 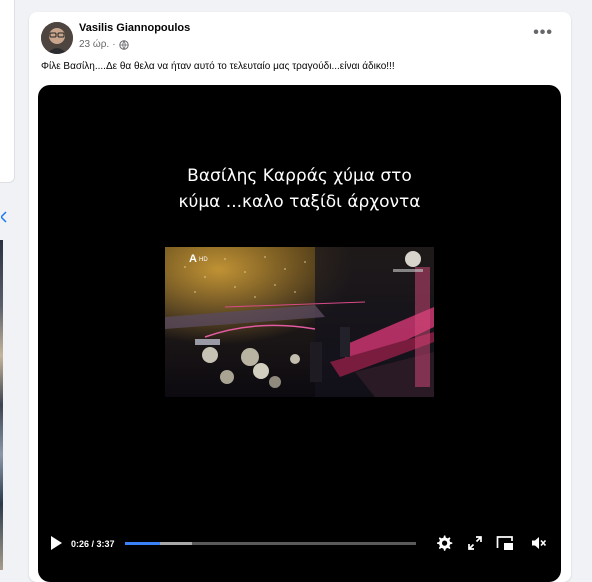 What do you see at coordinates (142, 543) in the screenshot?
I see `video-played-fill` at bounding box center [142, 543].